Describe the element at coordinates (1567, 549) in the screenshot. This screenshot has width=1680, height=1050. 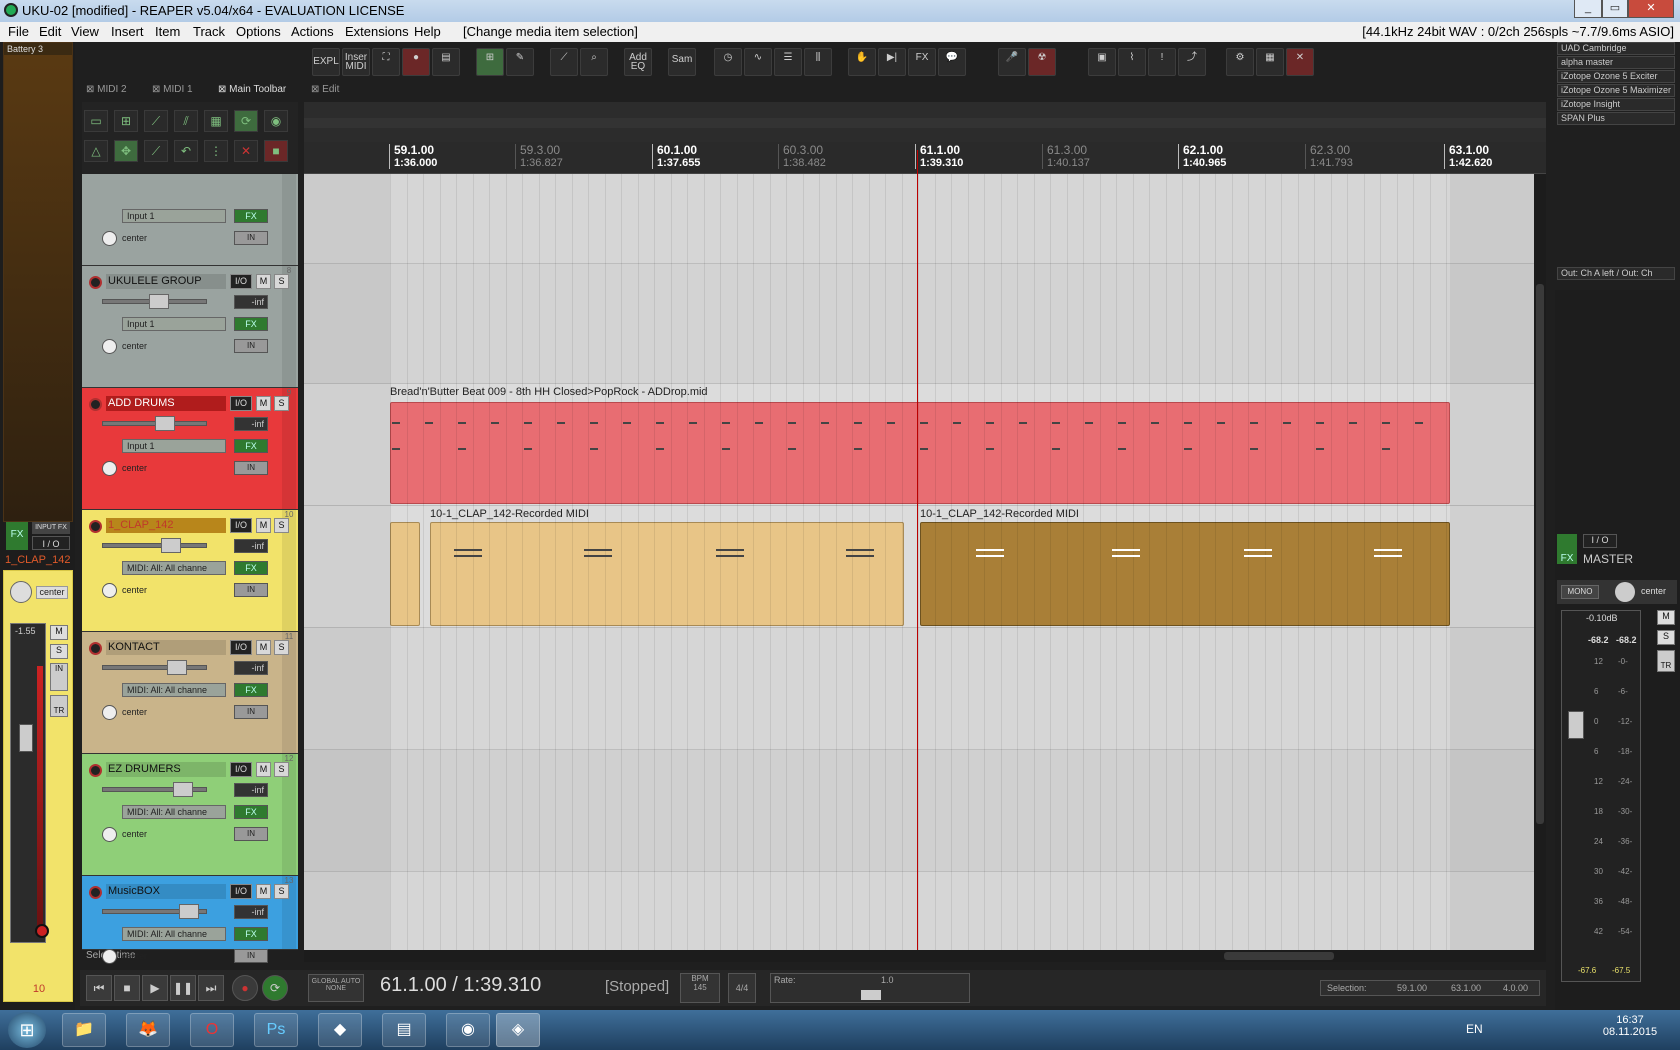
I see `master-fx-button: FX` at that location.